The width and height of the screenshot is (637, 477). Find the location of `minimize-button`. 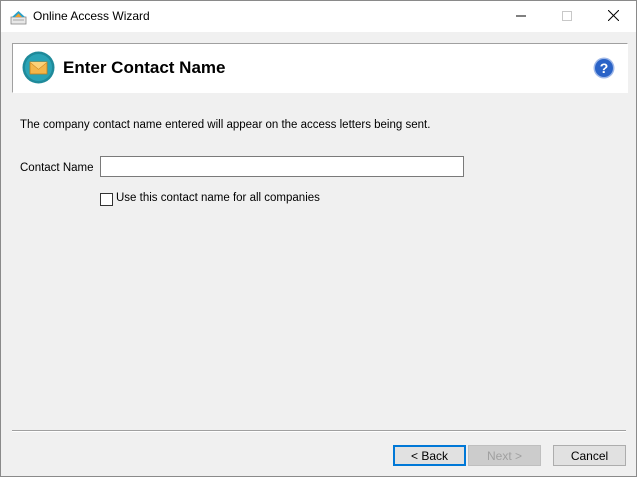

minimize-button is located at coordinates (521, 16).